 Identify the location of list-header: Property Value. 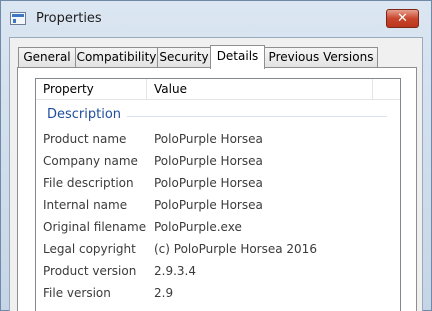
(218, 89).